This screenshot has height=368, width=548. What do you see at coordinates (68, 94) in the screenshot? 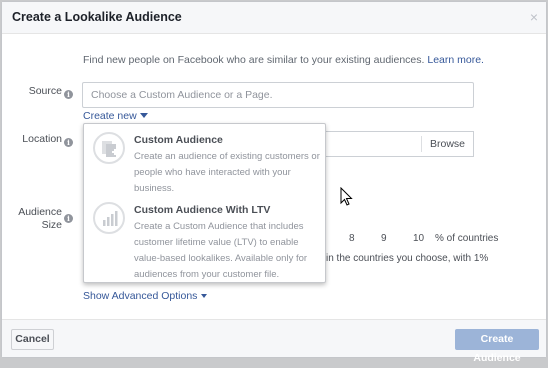
I see `source-info-icon: i` at bounding box center [68, 94].